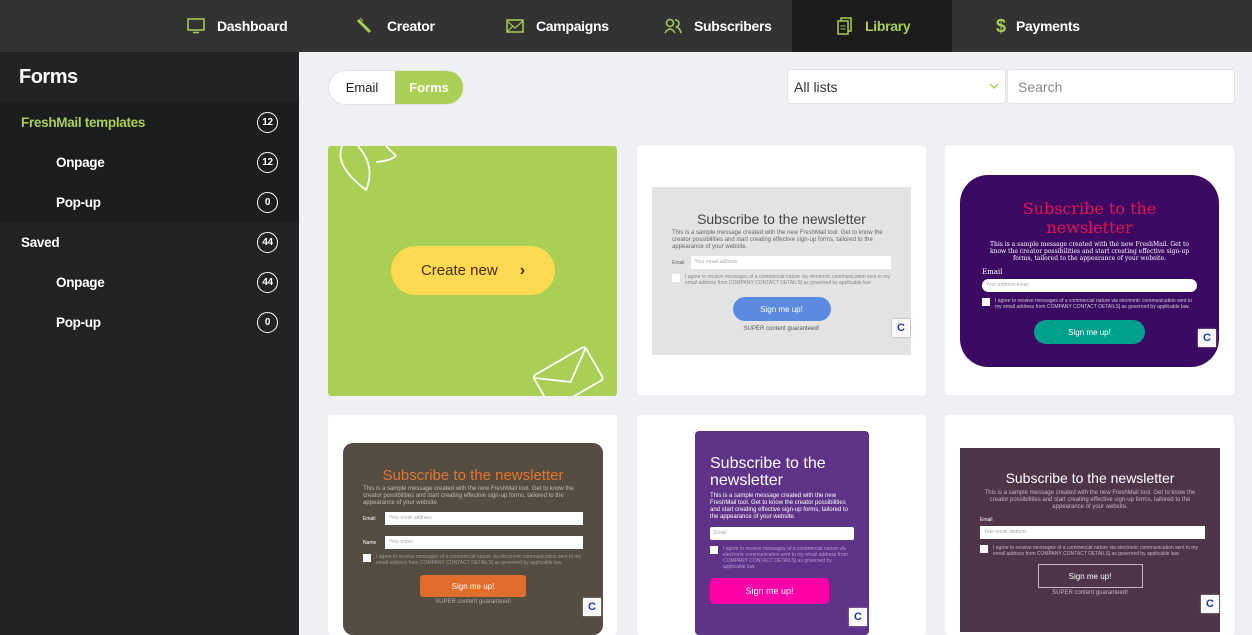  Describe the element at coordinates (364, 25) in the screenshot. I see `pencil-icon` at that location.